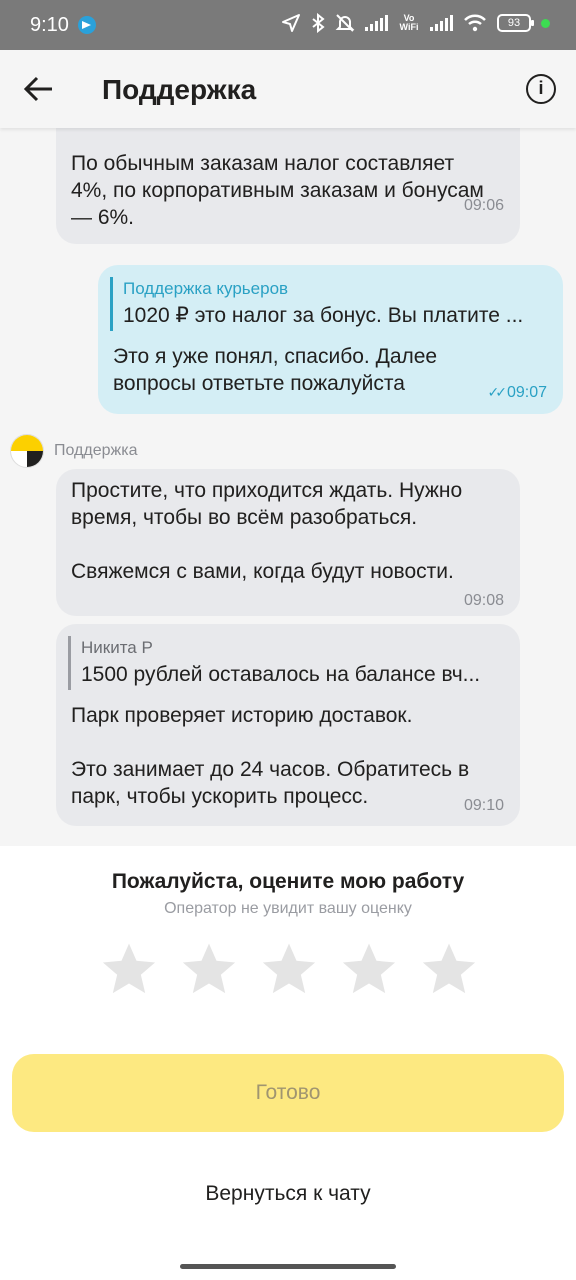 This screenshot has width=576, height=1280. Describe the element at coordinates (545, 23) in the screenshot. I see `privacy-indicator-dot` at that location.